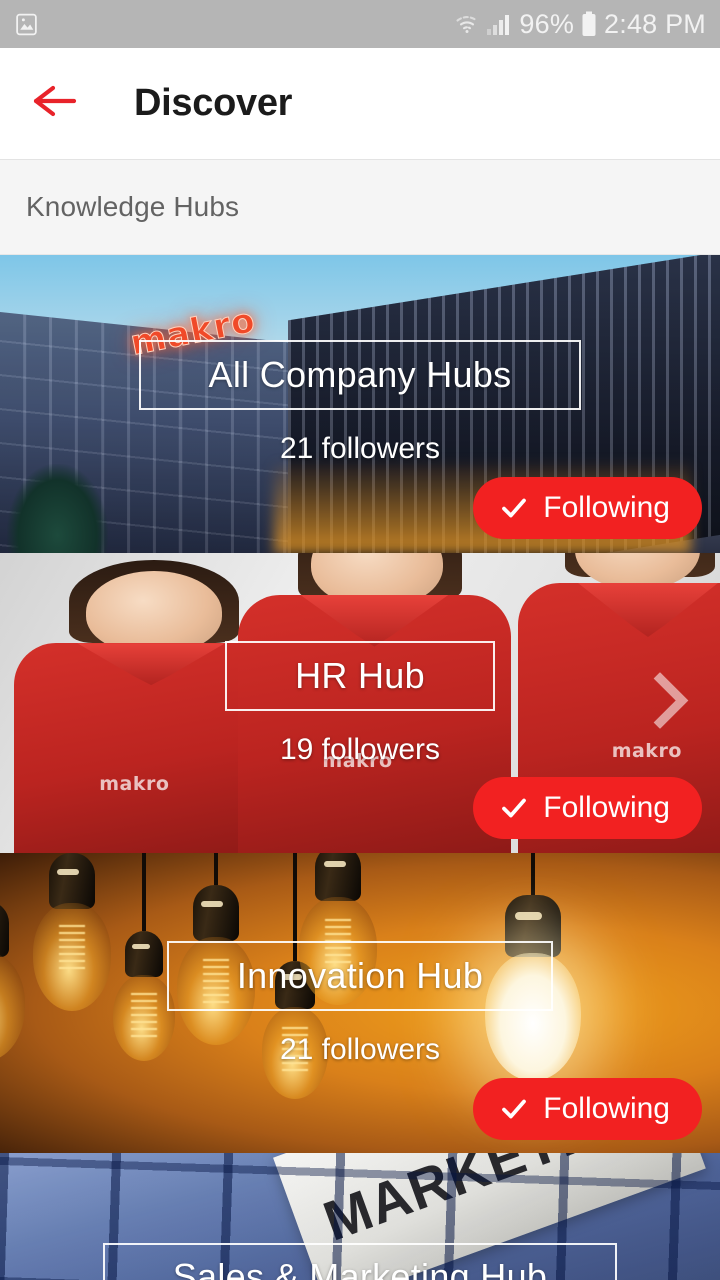 The width and height of the screenshot is (720, 1280). I want to click on wifi-icon, so click(467, 24).